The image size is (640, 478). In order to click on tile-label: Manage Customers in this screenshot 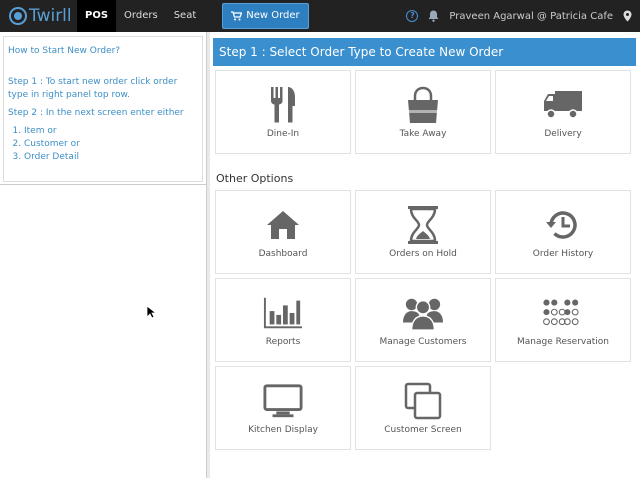, I will do `click(423, 342)`.